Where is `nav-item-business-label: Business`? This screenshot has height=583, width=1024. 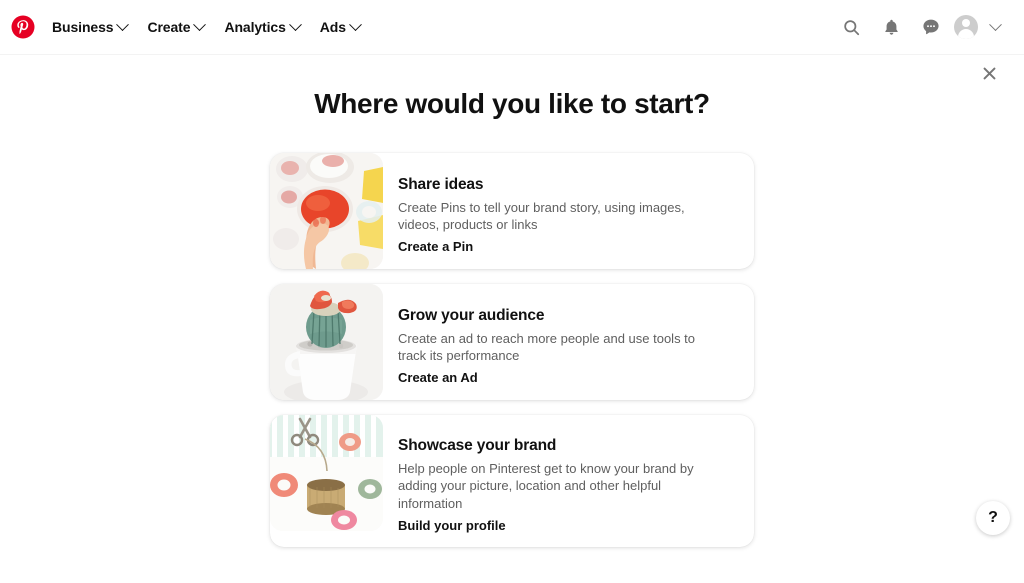 nav-item-business-label: Business is located at coordinates (83, 27).